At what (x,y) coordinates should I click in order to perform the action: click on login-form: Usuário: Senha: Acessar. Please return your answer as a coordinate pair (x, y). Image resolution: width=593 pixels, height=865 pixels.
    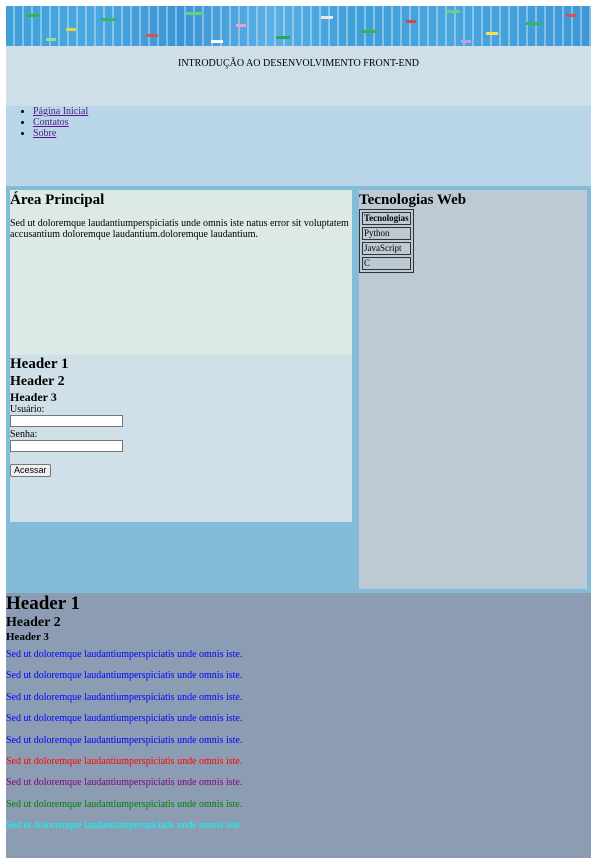
    Looking at the image, I should click on (181, 440).